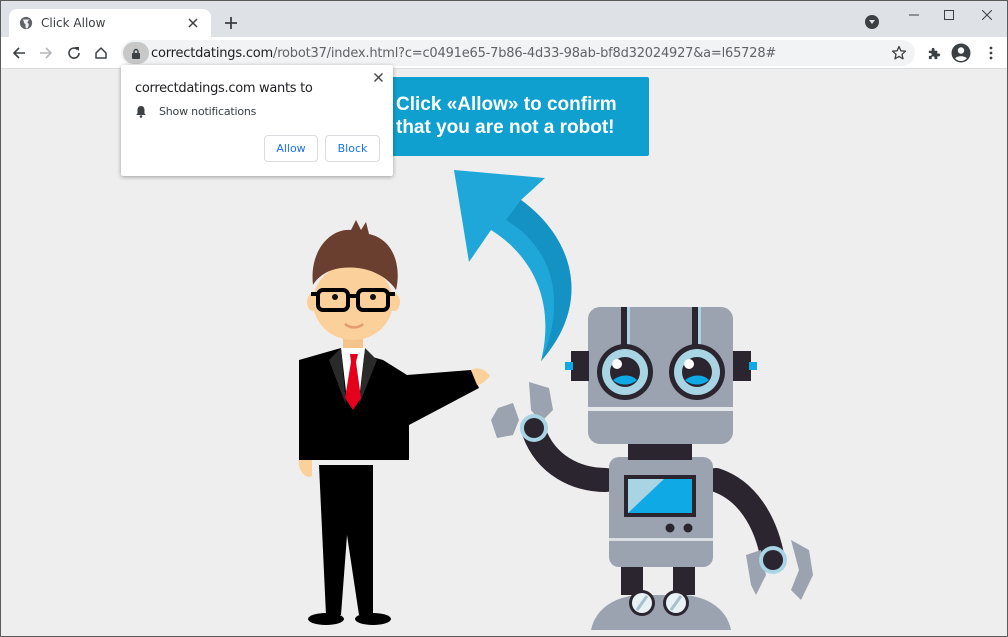 The image size is (1008, 637). I want to click on maximize-icon, so click(949, 15).